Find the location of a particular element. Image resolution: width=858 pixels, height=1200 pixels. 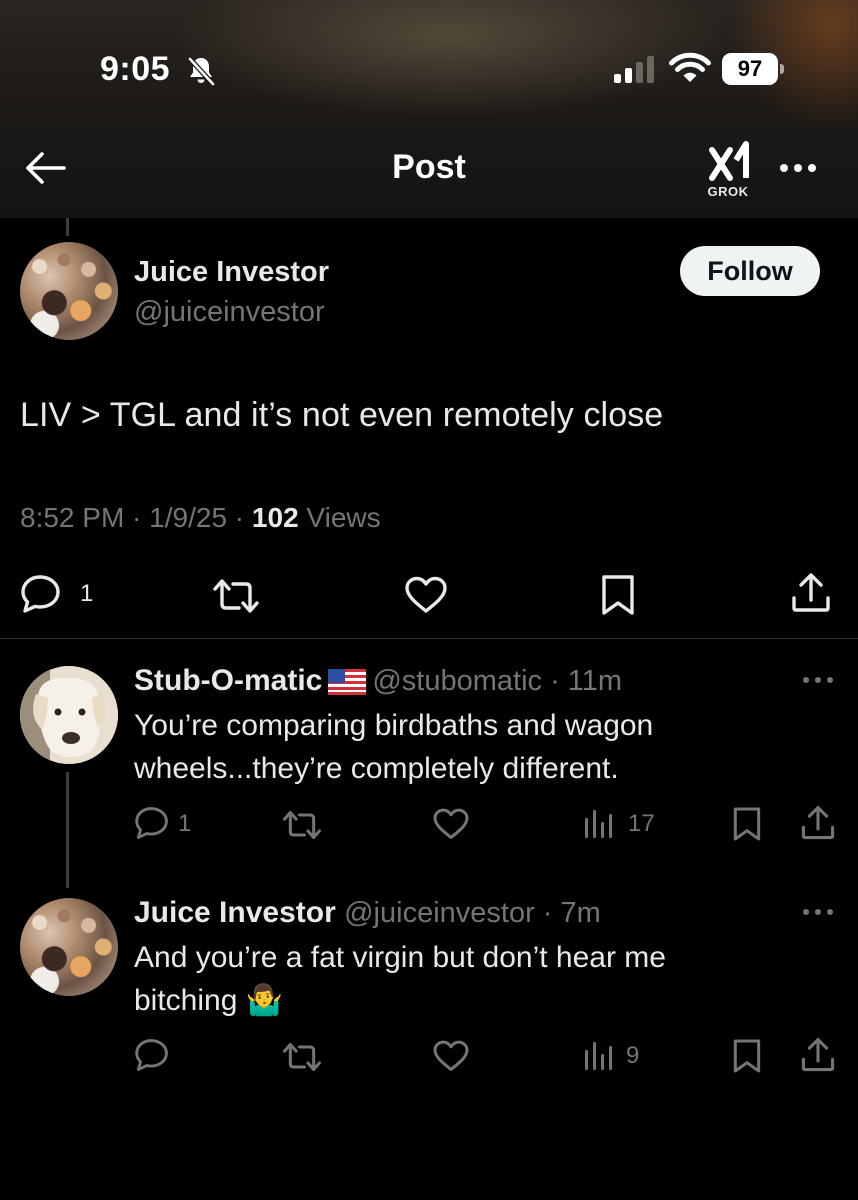

post-age: 11m is located at coordinates (595, 681).